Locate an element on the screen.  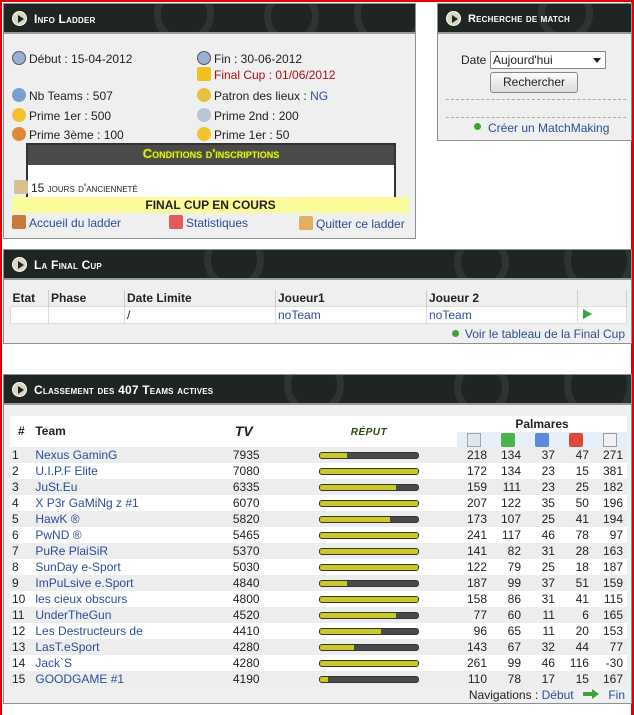
search-button: Rechercher is located at coordinates (534, 82).